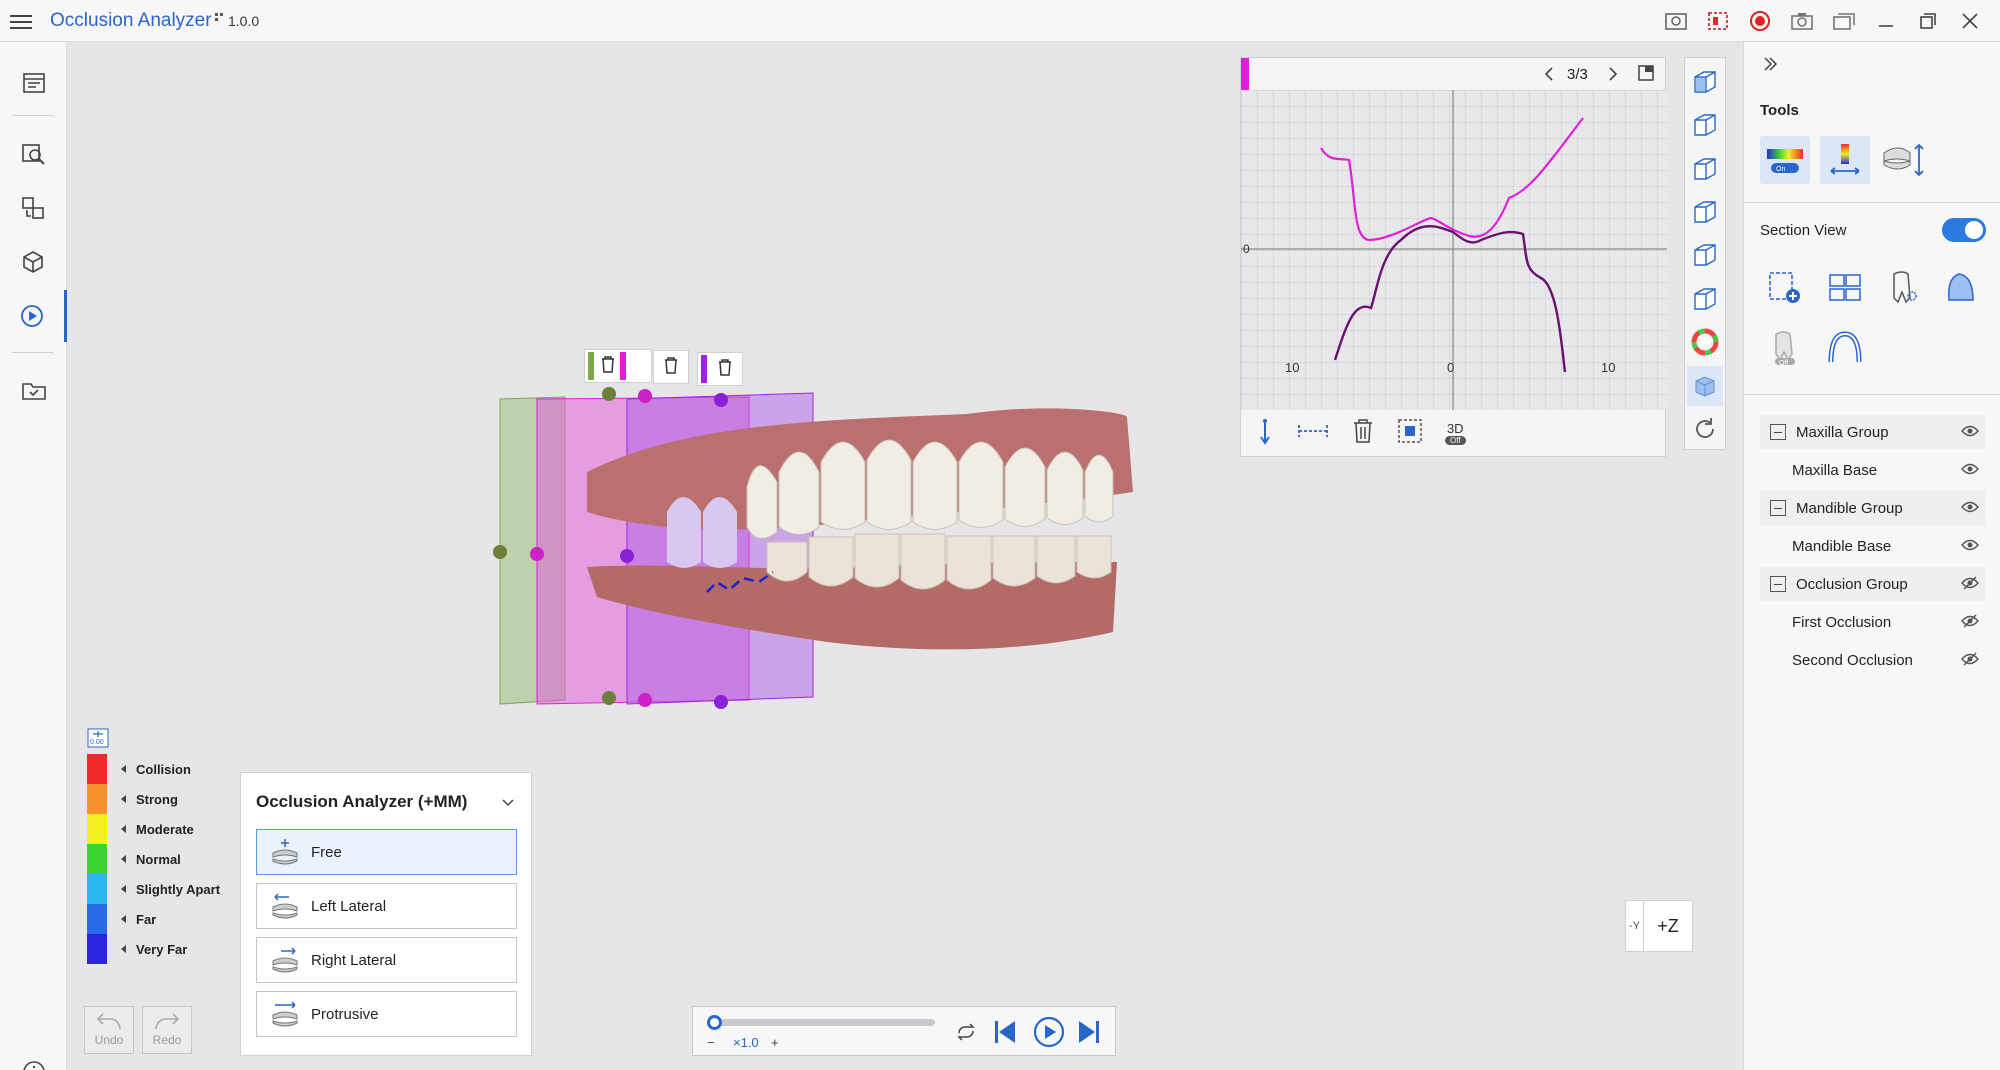  I want to click on green-plane-handle-top, so click(609, 394).